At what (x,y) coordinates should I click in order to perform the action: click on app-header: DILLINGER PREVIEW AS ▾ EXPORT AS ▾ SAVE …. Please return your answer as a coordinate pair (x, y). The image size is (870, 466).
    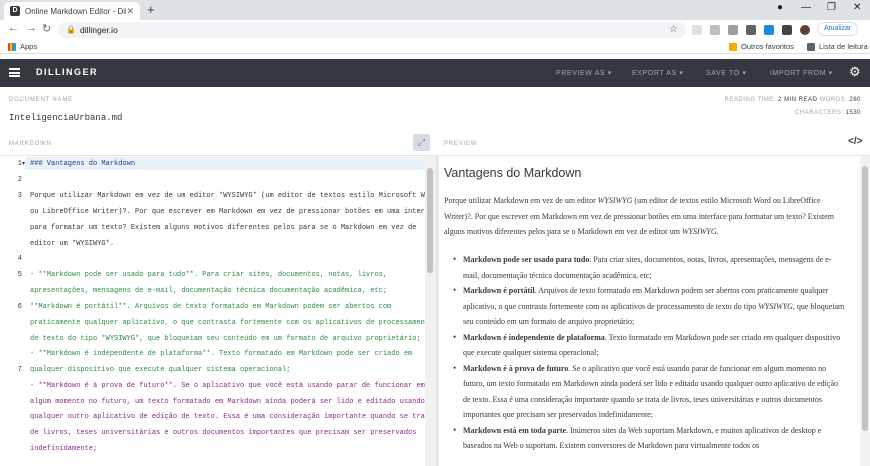
    Looking at the image, I should click on (435, 73).